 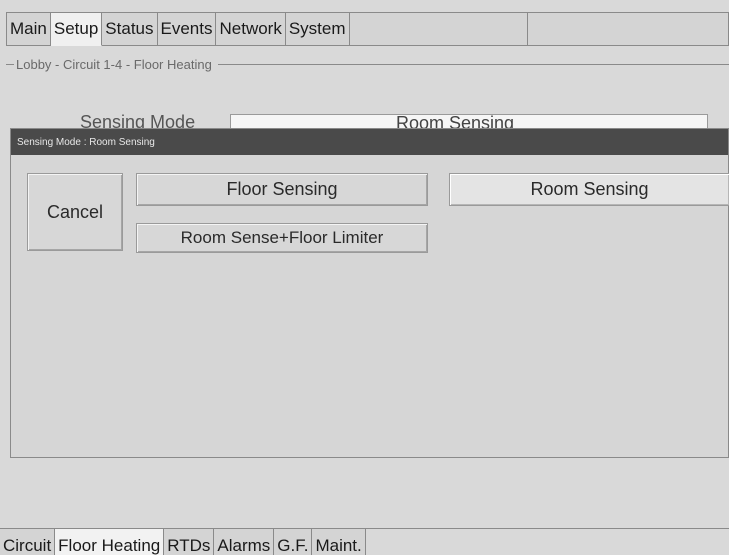 What do you see at coordinates (369, 142) in the screenshot?
I see `dialog-title-bar: Sensing Mode : Room Sensing` at bounding box center [369, 142].